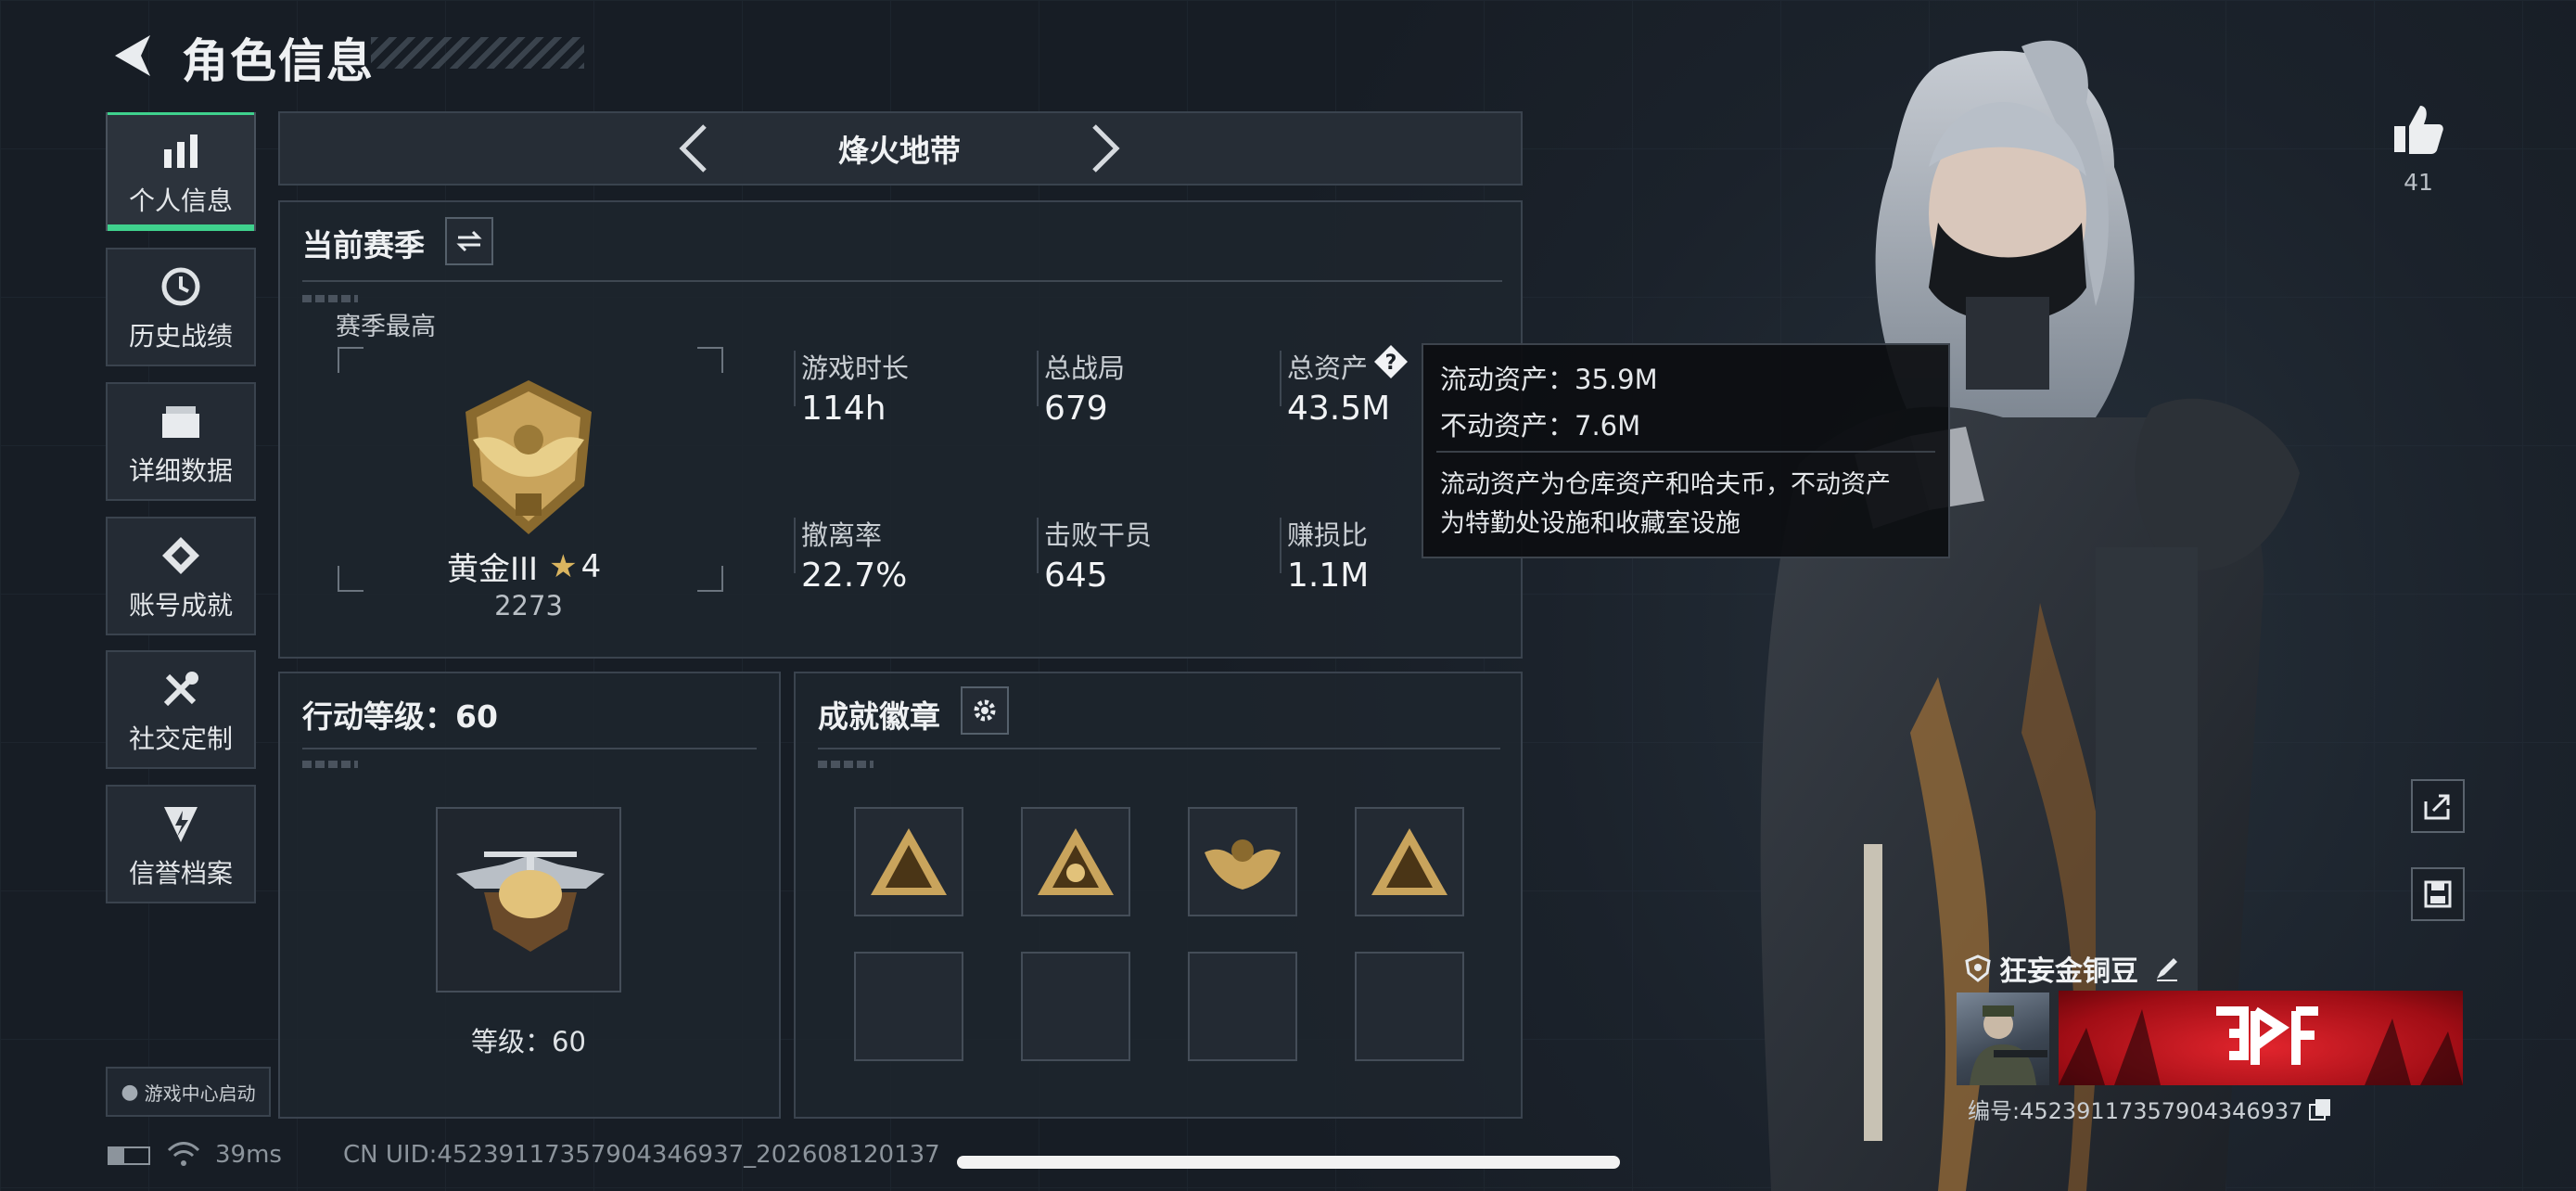  What do you see at coordinates (2167, 968) in the screenshot?
I see `edit-pencil-icon` at bounding box center [2167, 968].